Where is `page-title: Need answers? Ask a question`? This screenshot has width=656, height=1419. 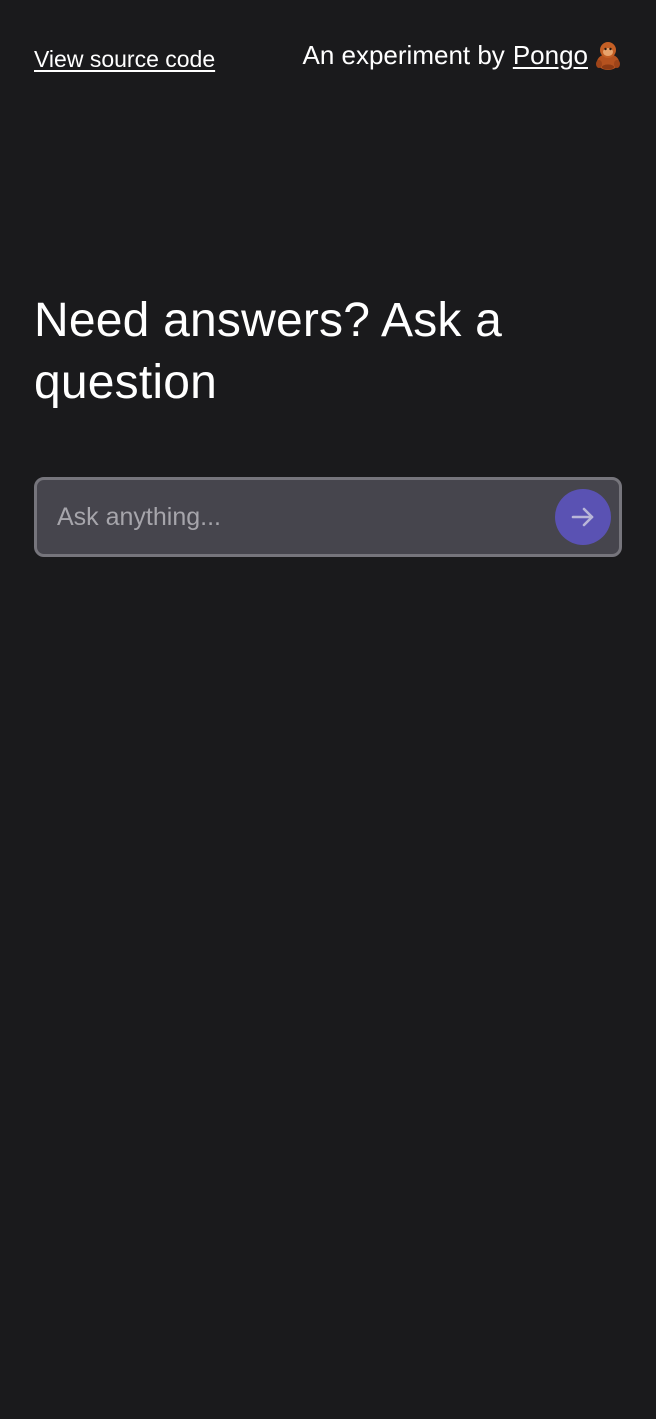
page-title: Need answers? Ask a question is located at coordinates (268, 351).